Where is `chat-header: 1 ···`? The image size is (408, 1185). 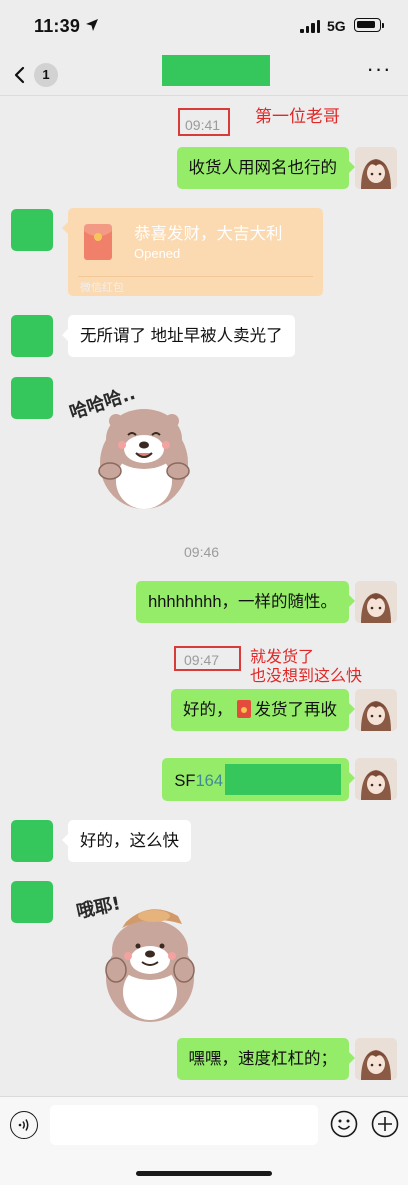 chat-header: 1 ··· is located at coordinates (204, 74).